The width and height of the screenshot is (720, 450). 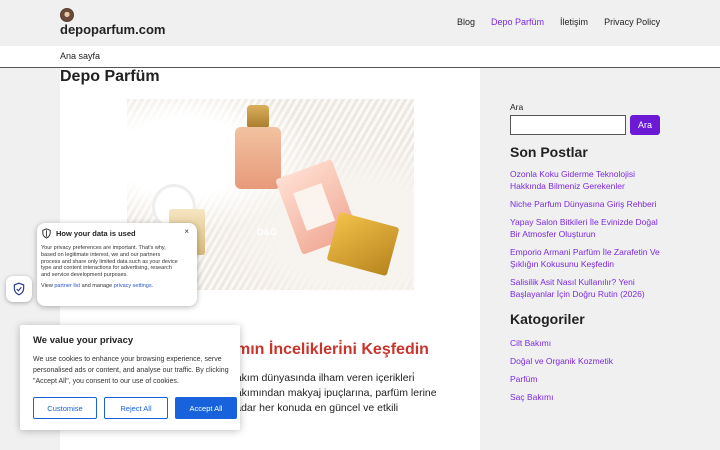 I want to click on search-input, so click(x=568, y=125).